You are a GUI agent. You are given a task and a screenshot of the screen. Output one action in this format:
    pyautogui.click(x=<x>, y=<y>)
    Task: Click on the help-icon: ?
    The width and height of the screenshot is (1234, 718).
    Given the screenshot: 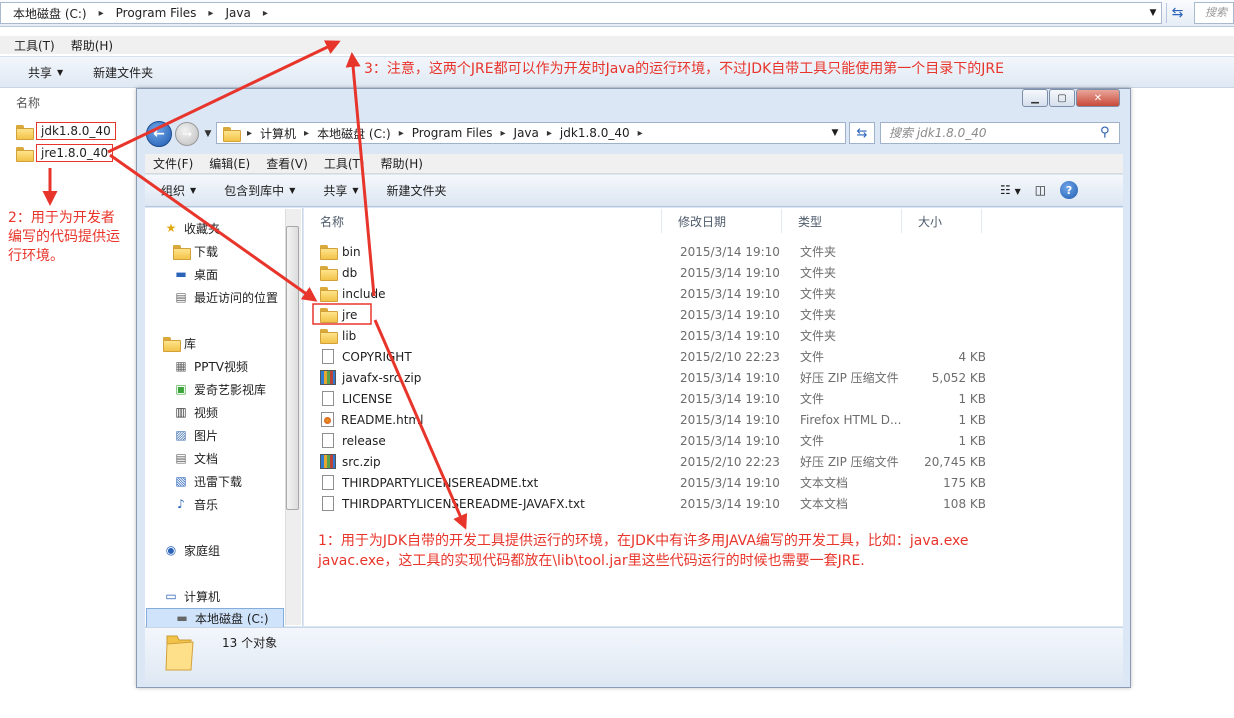 What is the action you would take?
    pyautogui.click(x=1069, y=190)
    